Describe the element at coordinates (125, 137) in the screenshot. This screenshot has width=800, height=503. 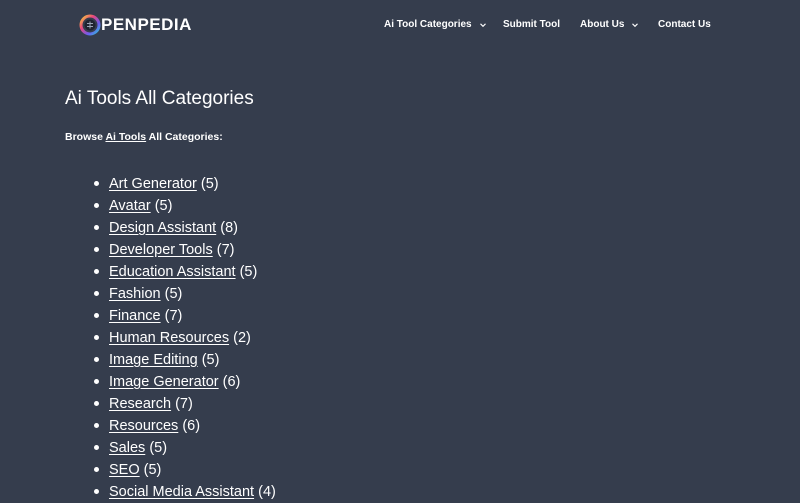
I see `ai-tools-link: Ai Tools` at that location.